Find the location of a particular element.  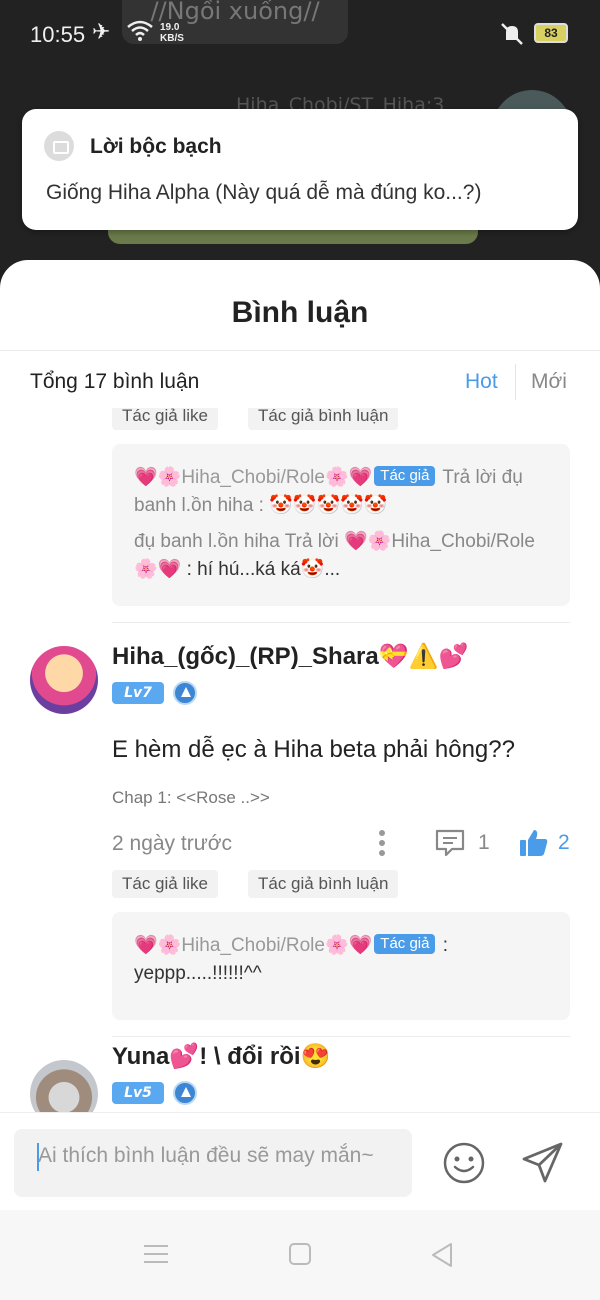

thumbs-up-icon is located at coordinates (534, 843).